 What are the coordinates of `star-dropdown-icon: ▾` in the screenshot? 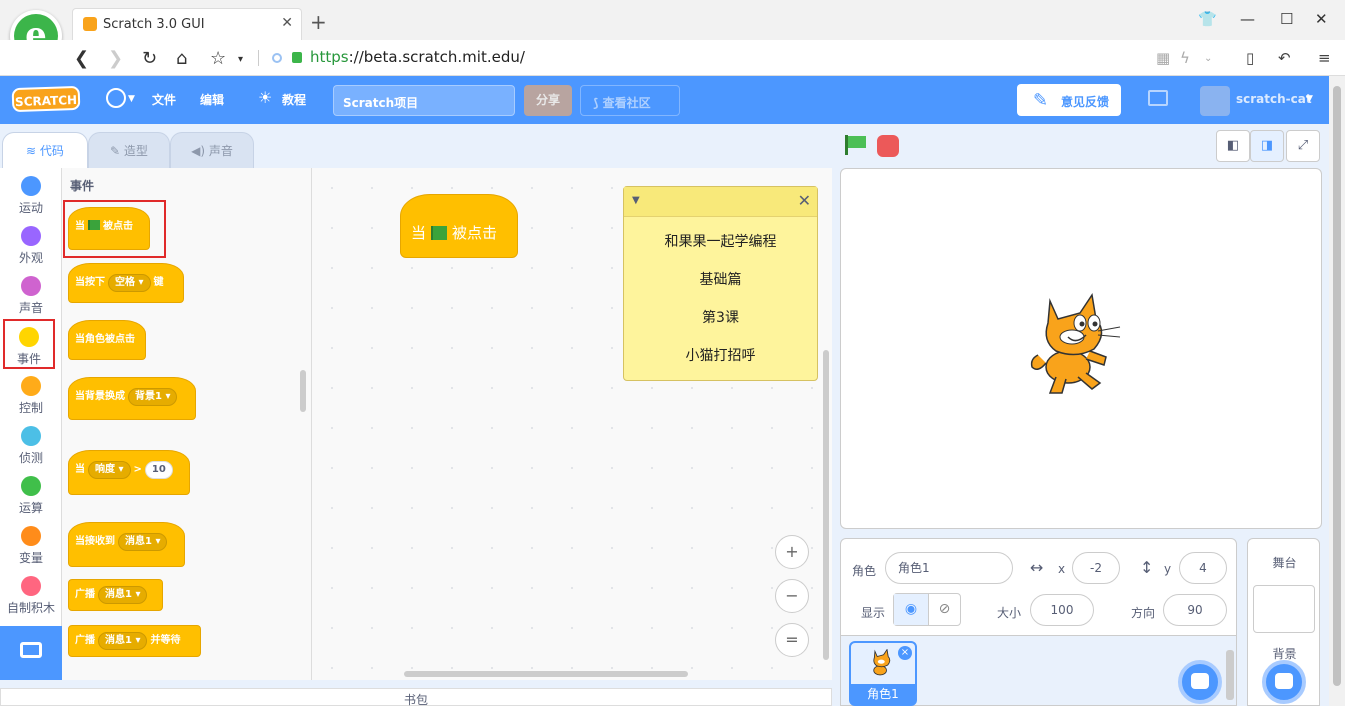 It's located at (240, 59).